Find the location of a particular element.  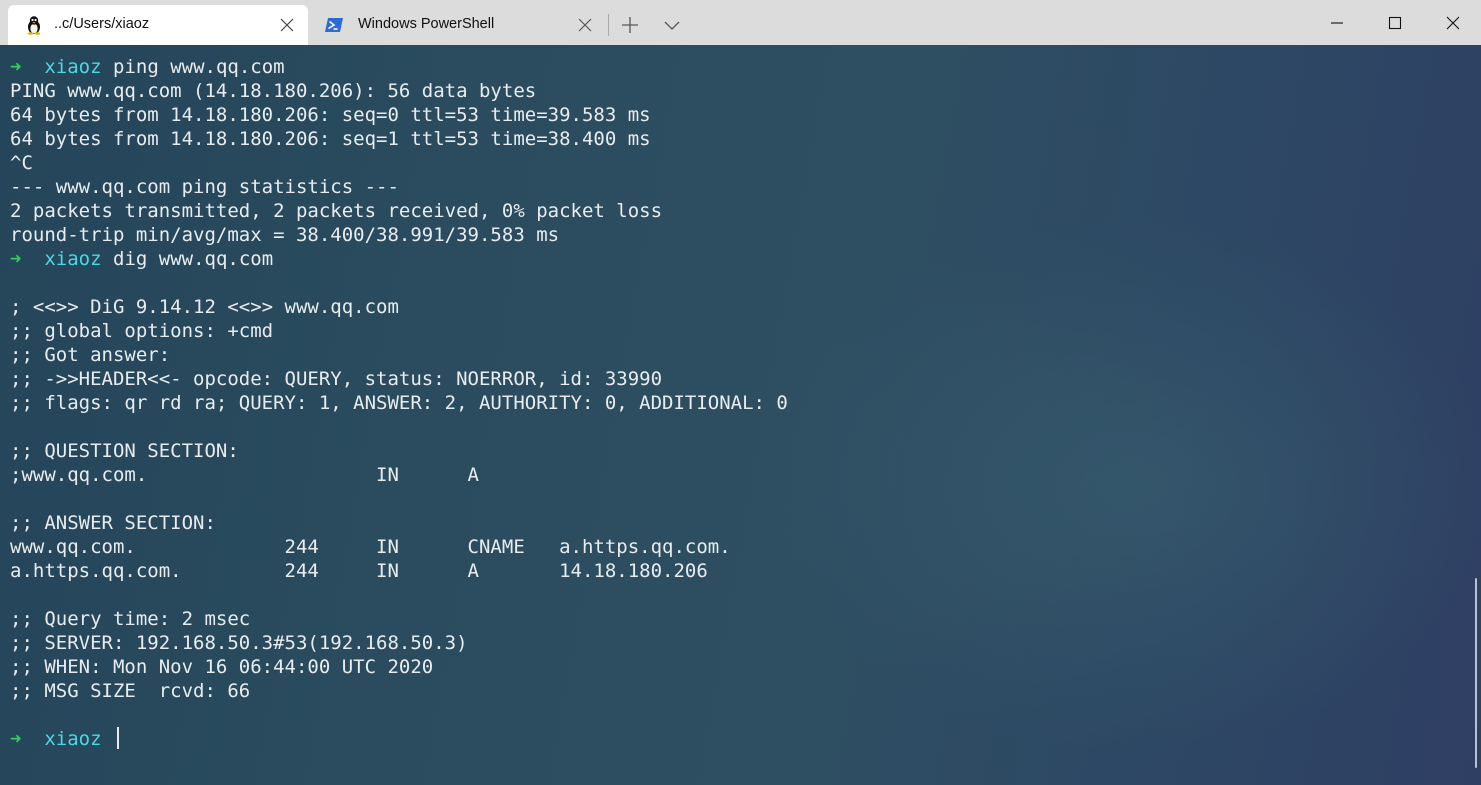

chevron-down-icon is located at coordinates (672, 25).